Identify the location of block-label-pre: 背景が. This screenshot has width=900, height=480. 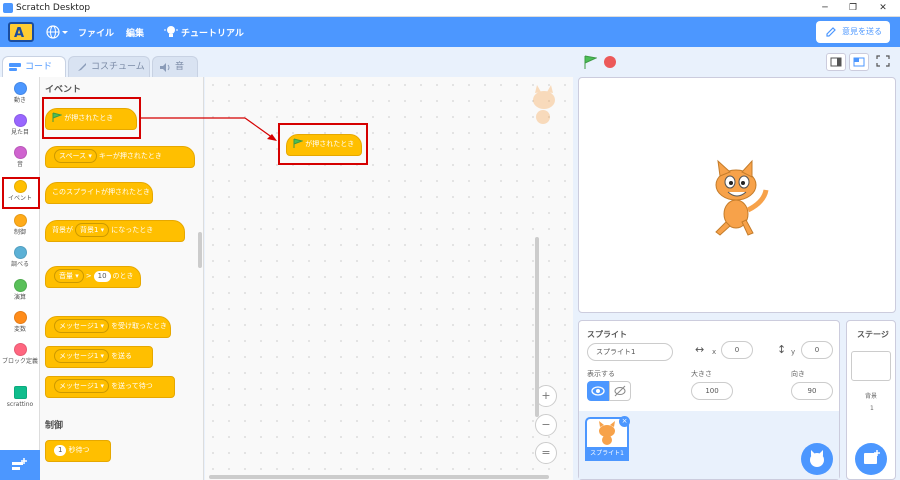
(62, 230).